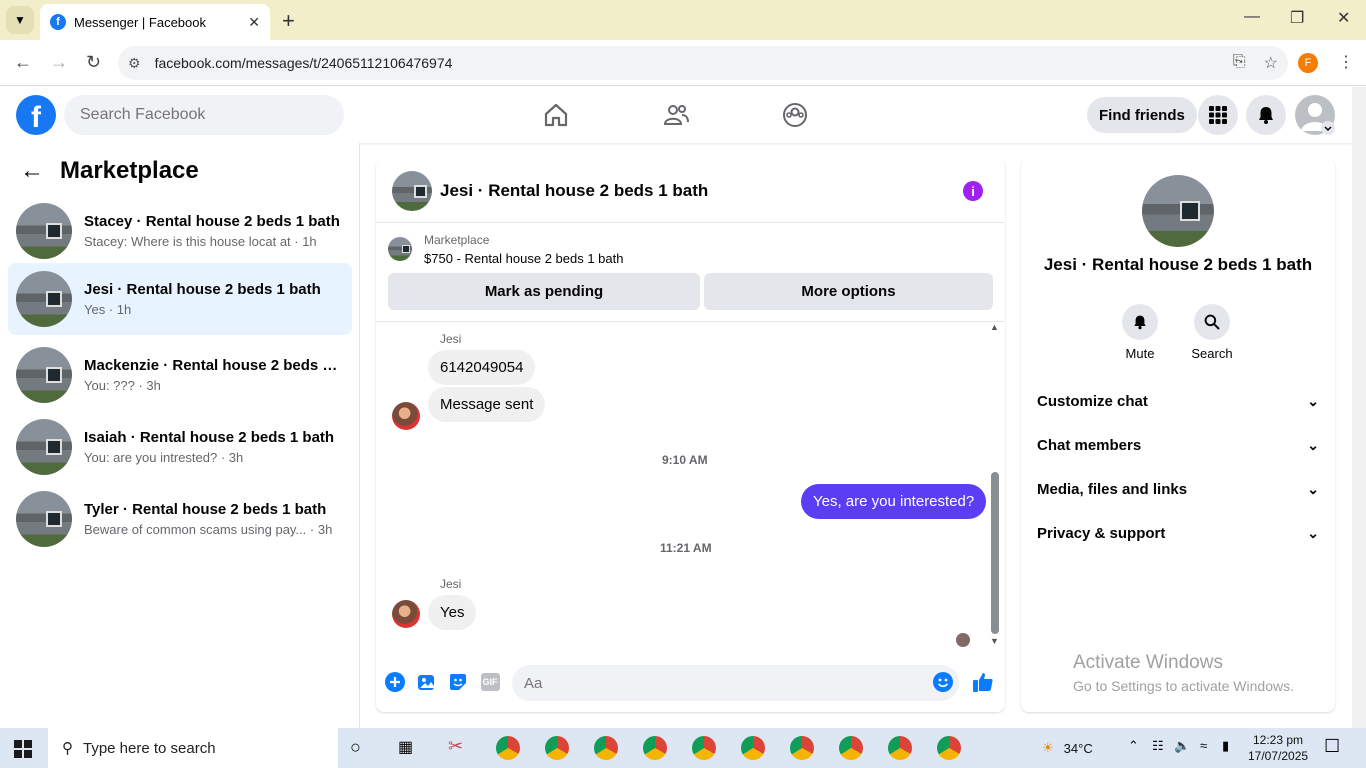  Describe the element at coordinates (1178, 533) in the screenshot. I see `privacy-support-item: Privacy & support ⌄` at that location.